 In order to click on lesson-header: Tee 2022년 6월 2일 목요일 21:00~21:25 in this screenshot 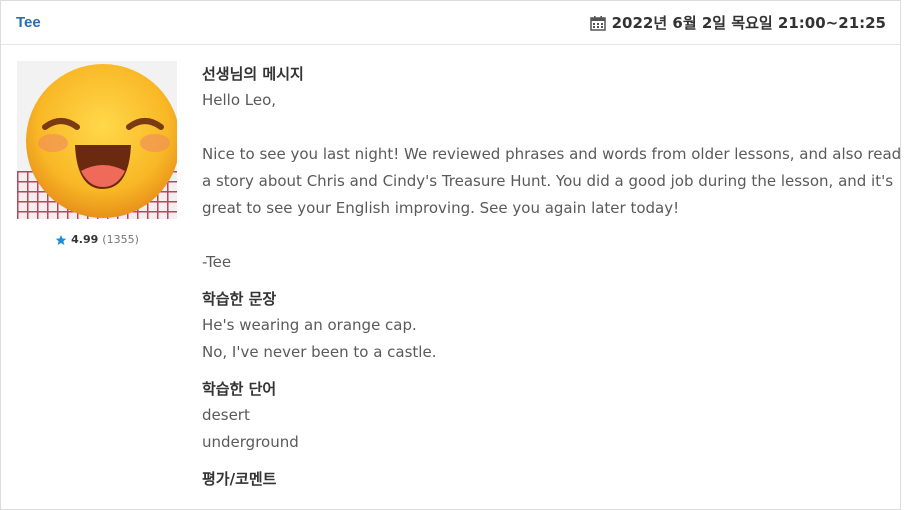, I will do `click(450, 23)`.